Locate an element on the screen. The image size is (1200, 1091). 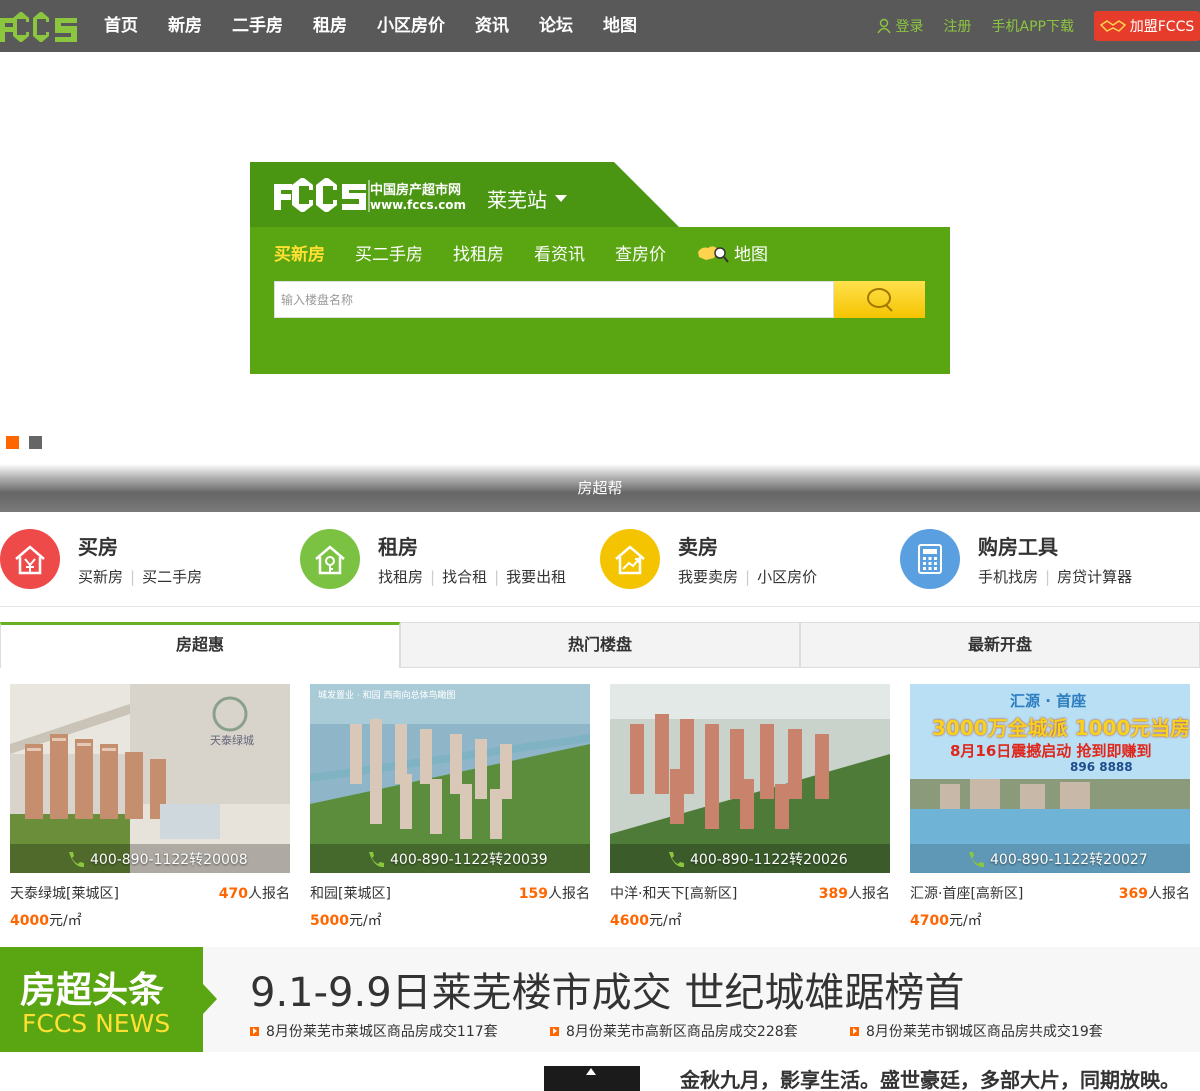
image-overlay-text: 城发置业 · 和园 西南向总体鸟瞰图 is located at coordinates (387, 696).